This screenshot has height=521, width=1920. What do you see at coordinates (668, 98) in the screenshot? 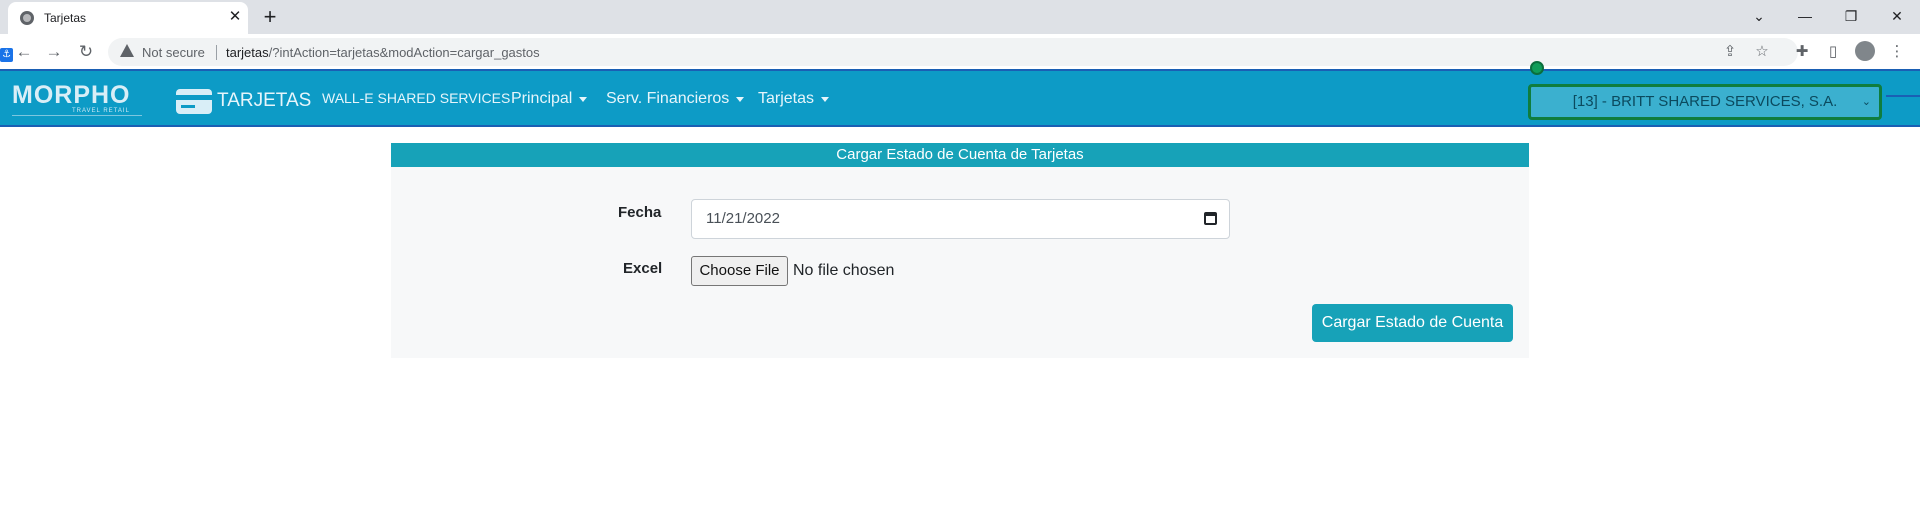
I see `menu-serv-financieros-label: Serv. Financieros` at bounding box center [668, 98].